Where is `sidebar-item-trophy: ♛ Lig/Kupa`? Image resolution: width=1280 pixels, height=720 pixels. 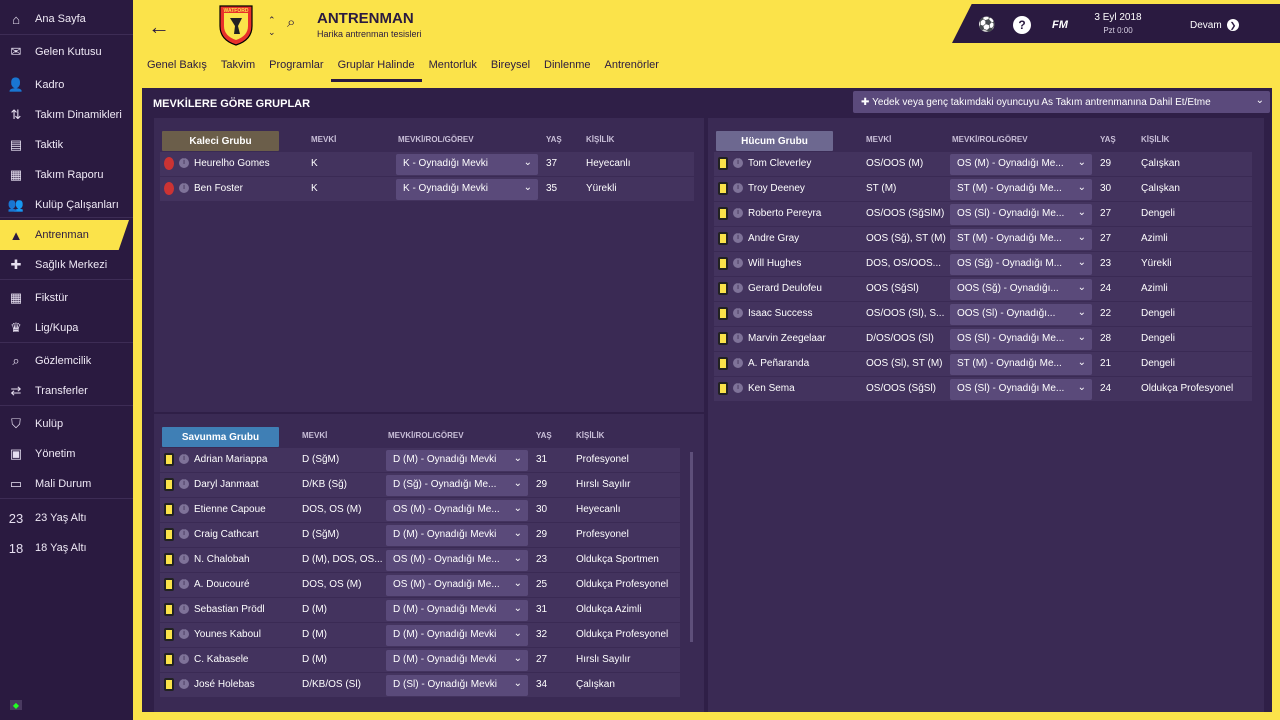 sidebar-item-trophy: ♛ Lig/Kupa is located at coordinates (66, 328).